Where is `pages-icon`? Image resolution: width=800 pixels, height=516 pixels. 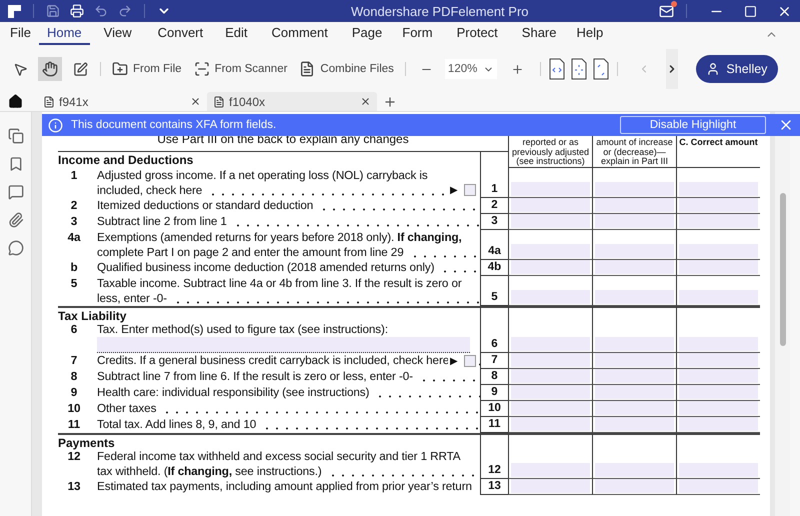
pages-icon is located at coordinates (16, 136).